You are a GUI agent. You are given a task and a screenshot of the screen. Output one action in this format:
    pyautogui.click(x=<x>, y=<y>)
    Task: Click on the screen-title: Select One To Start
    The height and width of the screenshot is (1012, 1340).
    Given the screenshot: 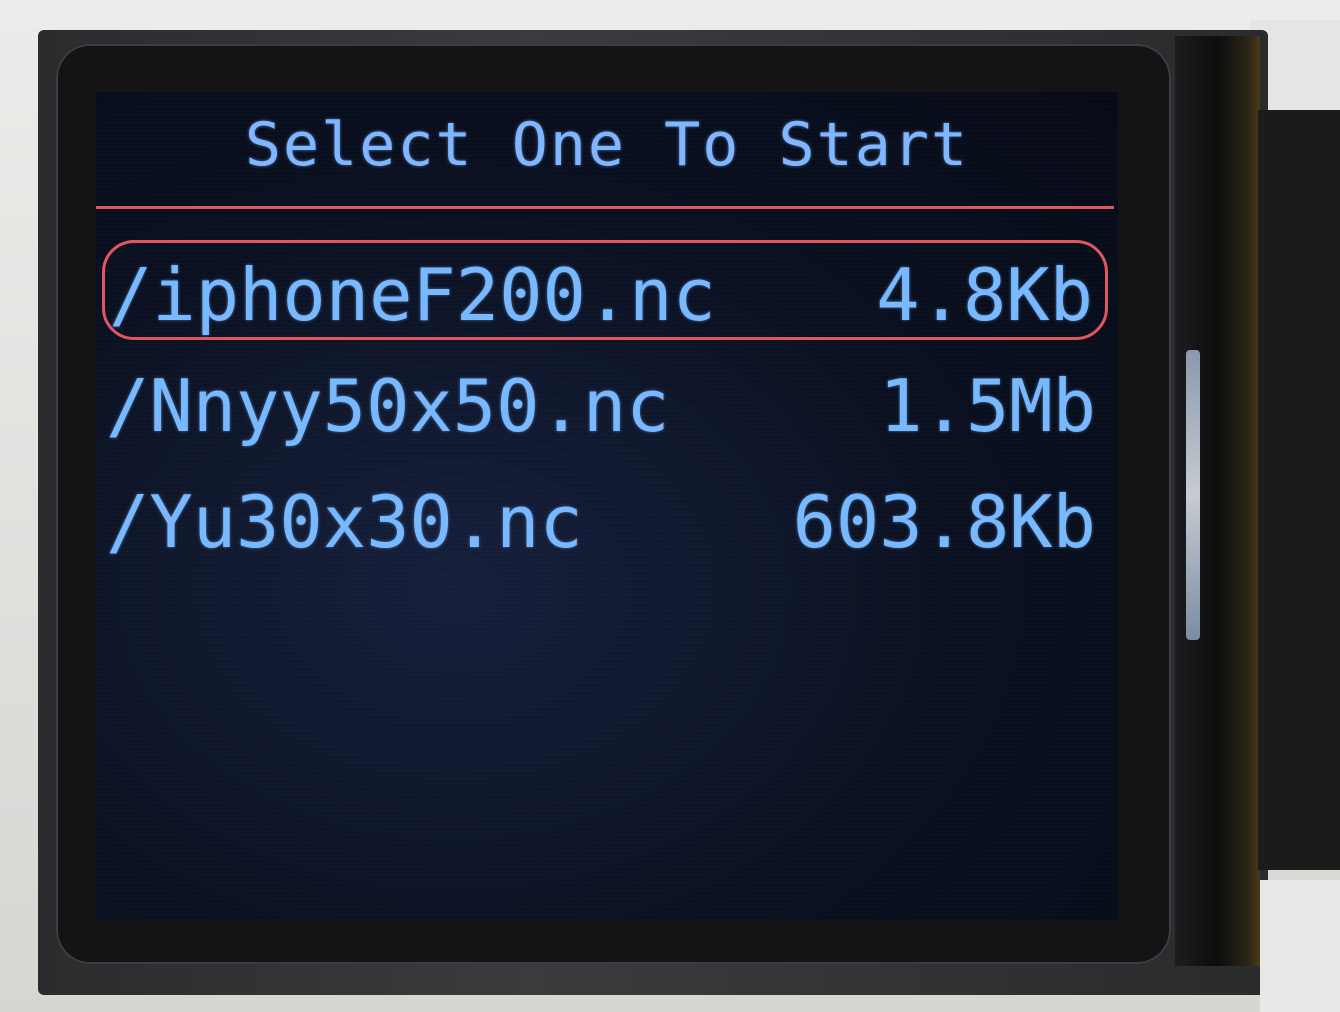 What is the action you would take?
    pyautogui.click(x=607, y=145)
    